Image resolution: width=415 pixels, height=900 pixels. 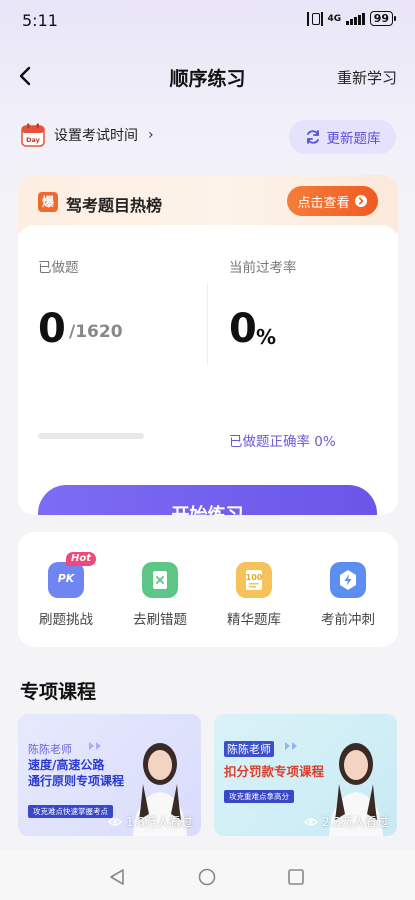 I want to click on accuracy-text: 已做题正确率 0%, so click(x=282, y=442).